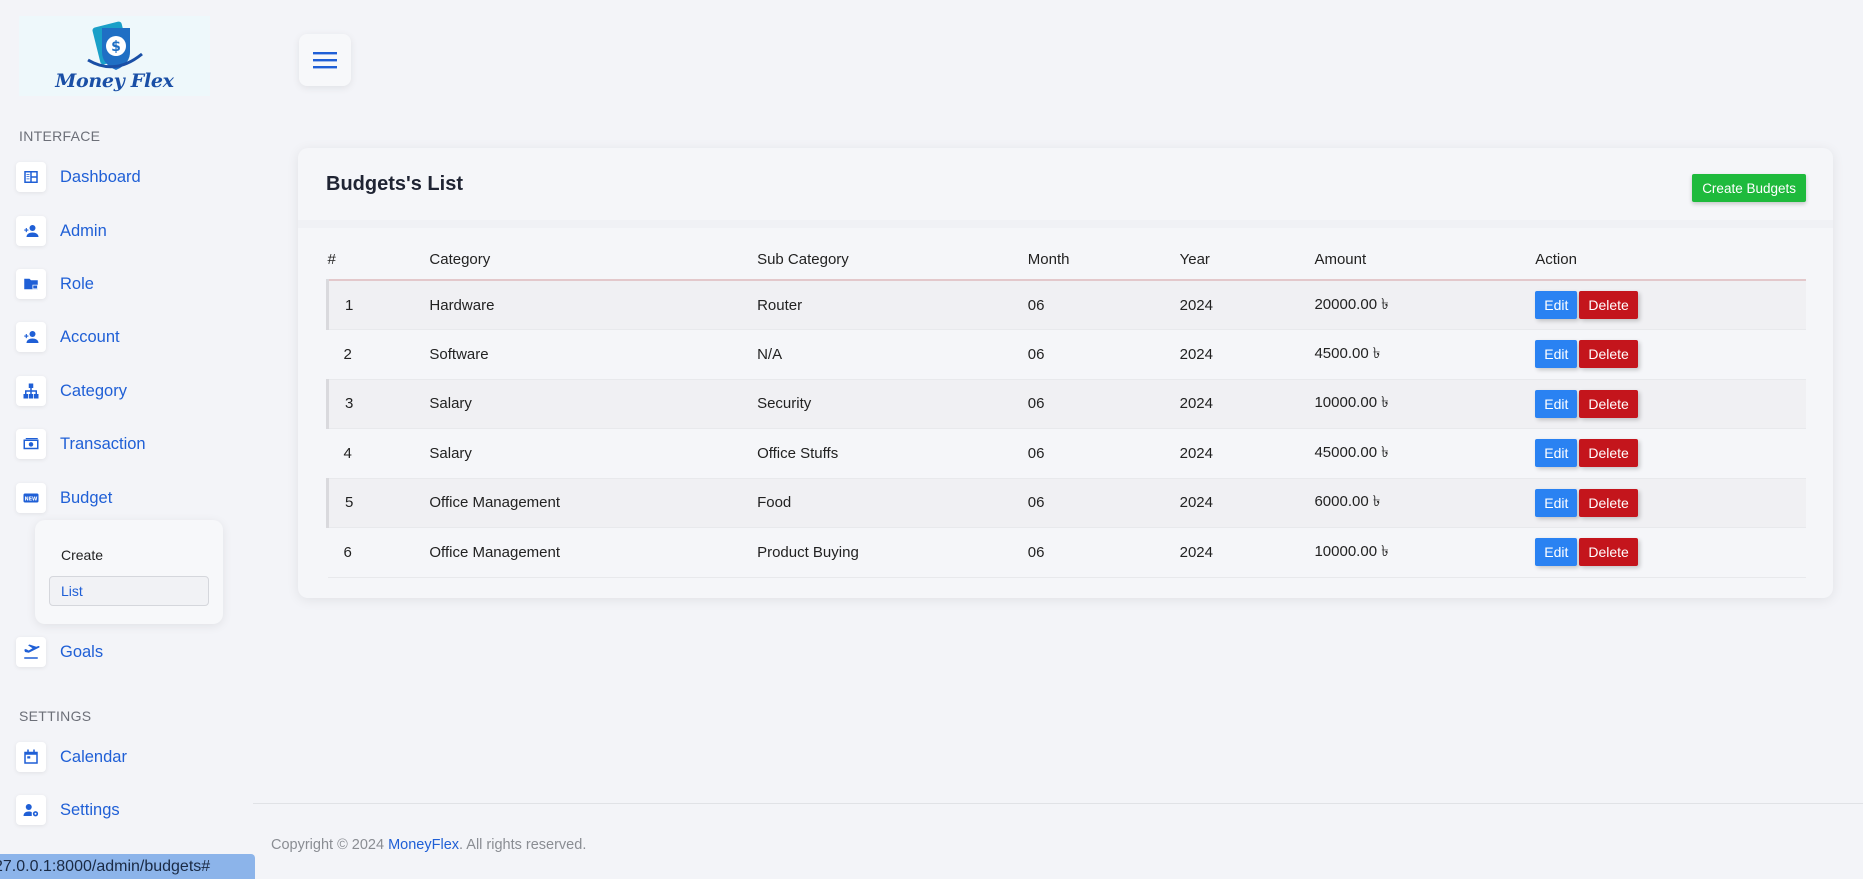 The height and width of the screenshot is (879, 1863). I want to click on sub-category-cell: N/A, so click(892, 354).